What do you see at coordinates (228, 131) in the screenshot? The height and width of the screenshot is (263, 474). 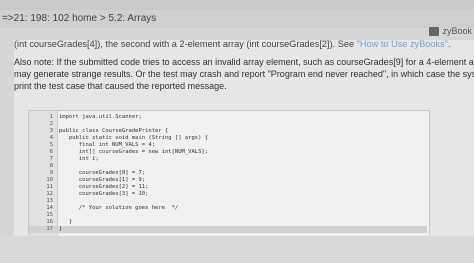 I see `code-line: 3 public class CourseGradePrinter {` at bounding box center [228, 131].